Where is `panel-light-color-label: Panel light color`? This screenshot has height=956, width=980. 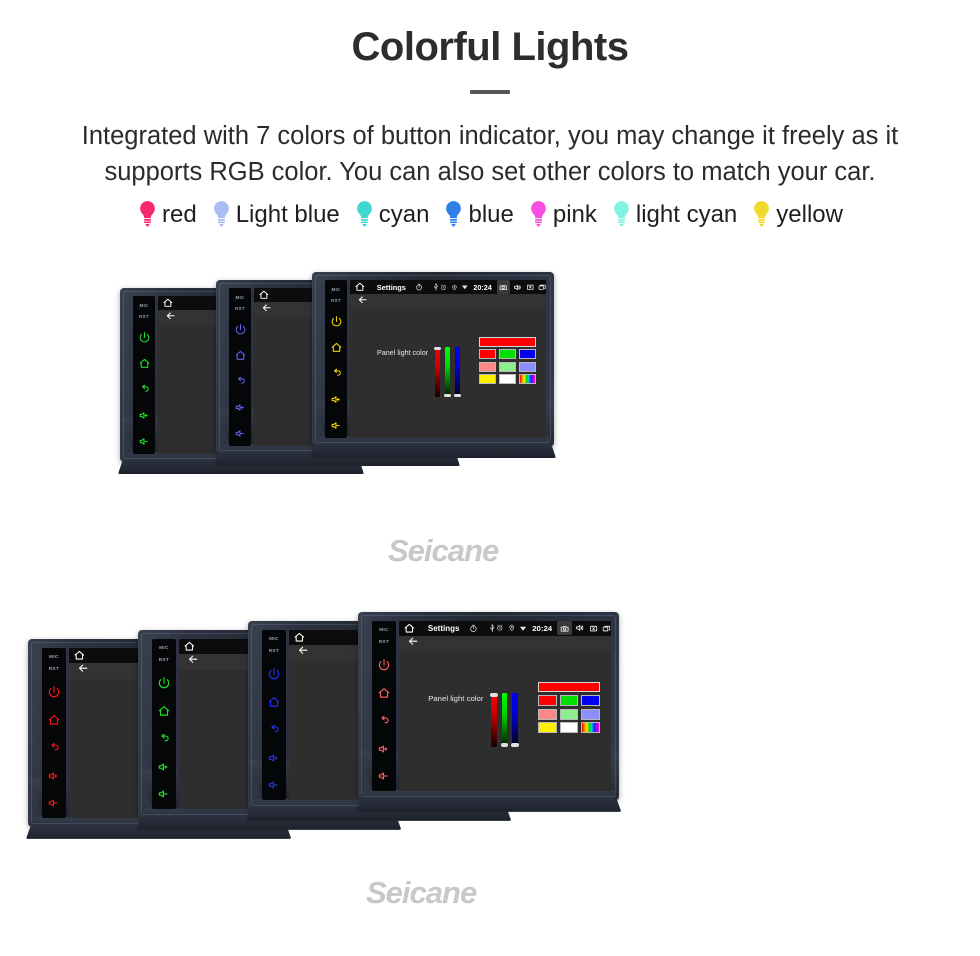
panel-light-color-label: Panel light color is located at coordinates (403, 352).